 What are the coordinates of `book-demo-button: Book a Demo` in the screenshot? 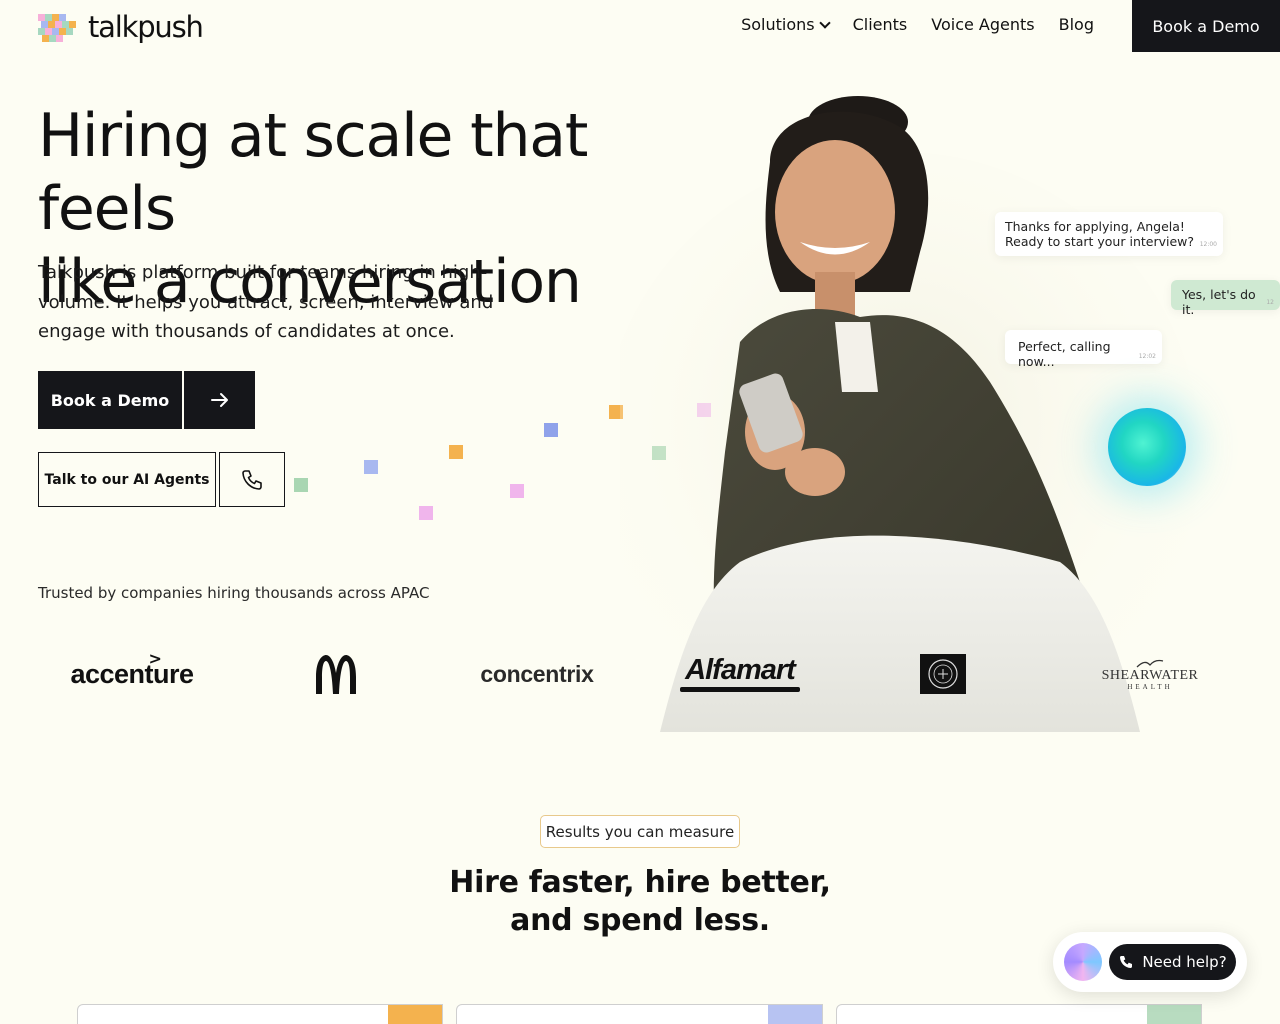 It's located at (110, 400).